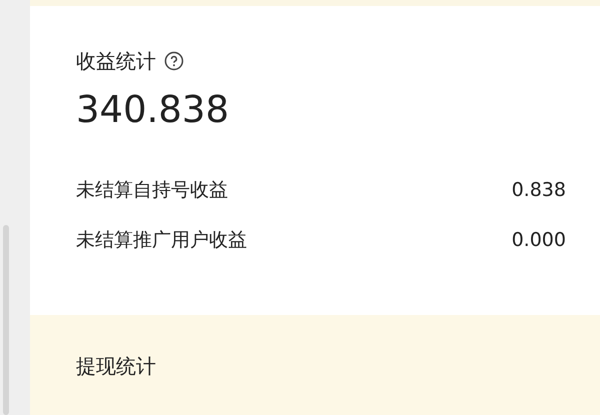  I want to click on section-title: 收益统计, so click(116, 61).